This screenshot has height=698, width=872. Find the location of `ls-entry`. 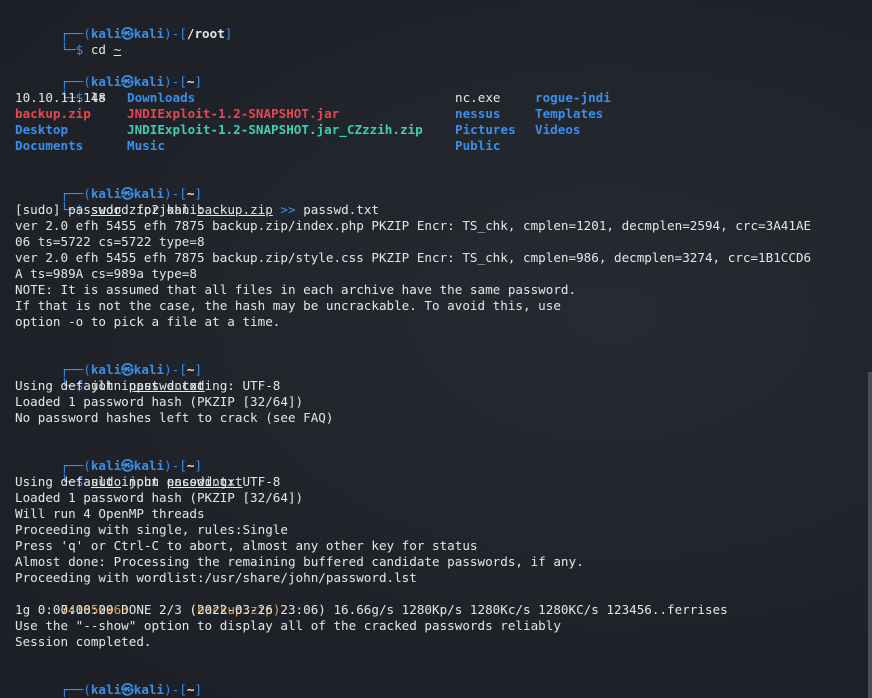

ls-entry is located at coordinates (585, 146).